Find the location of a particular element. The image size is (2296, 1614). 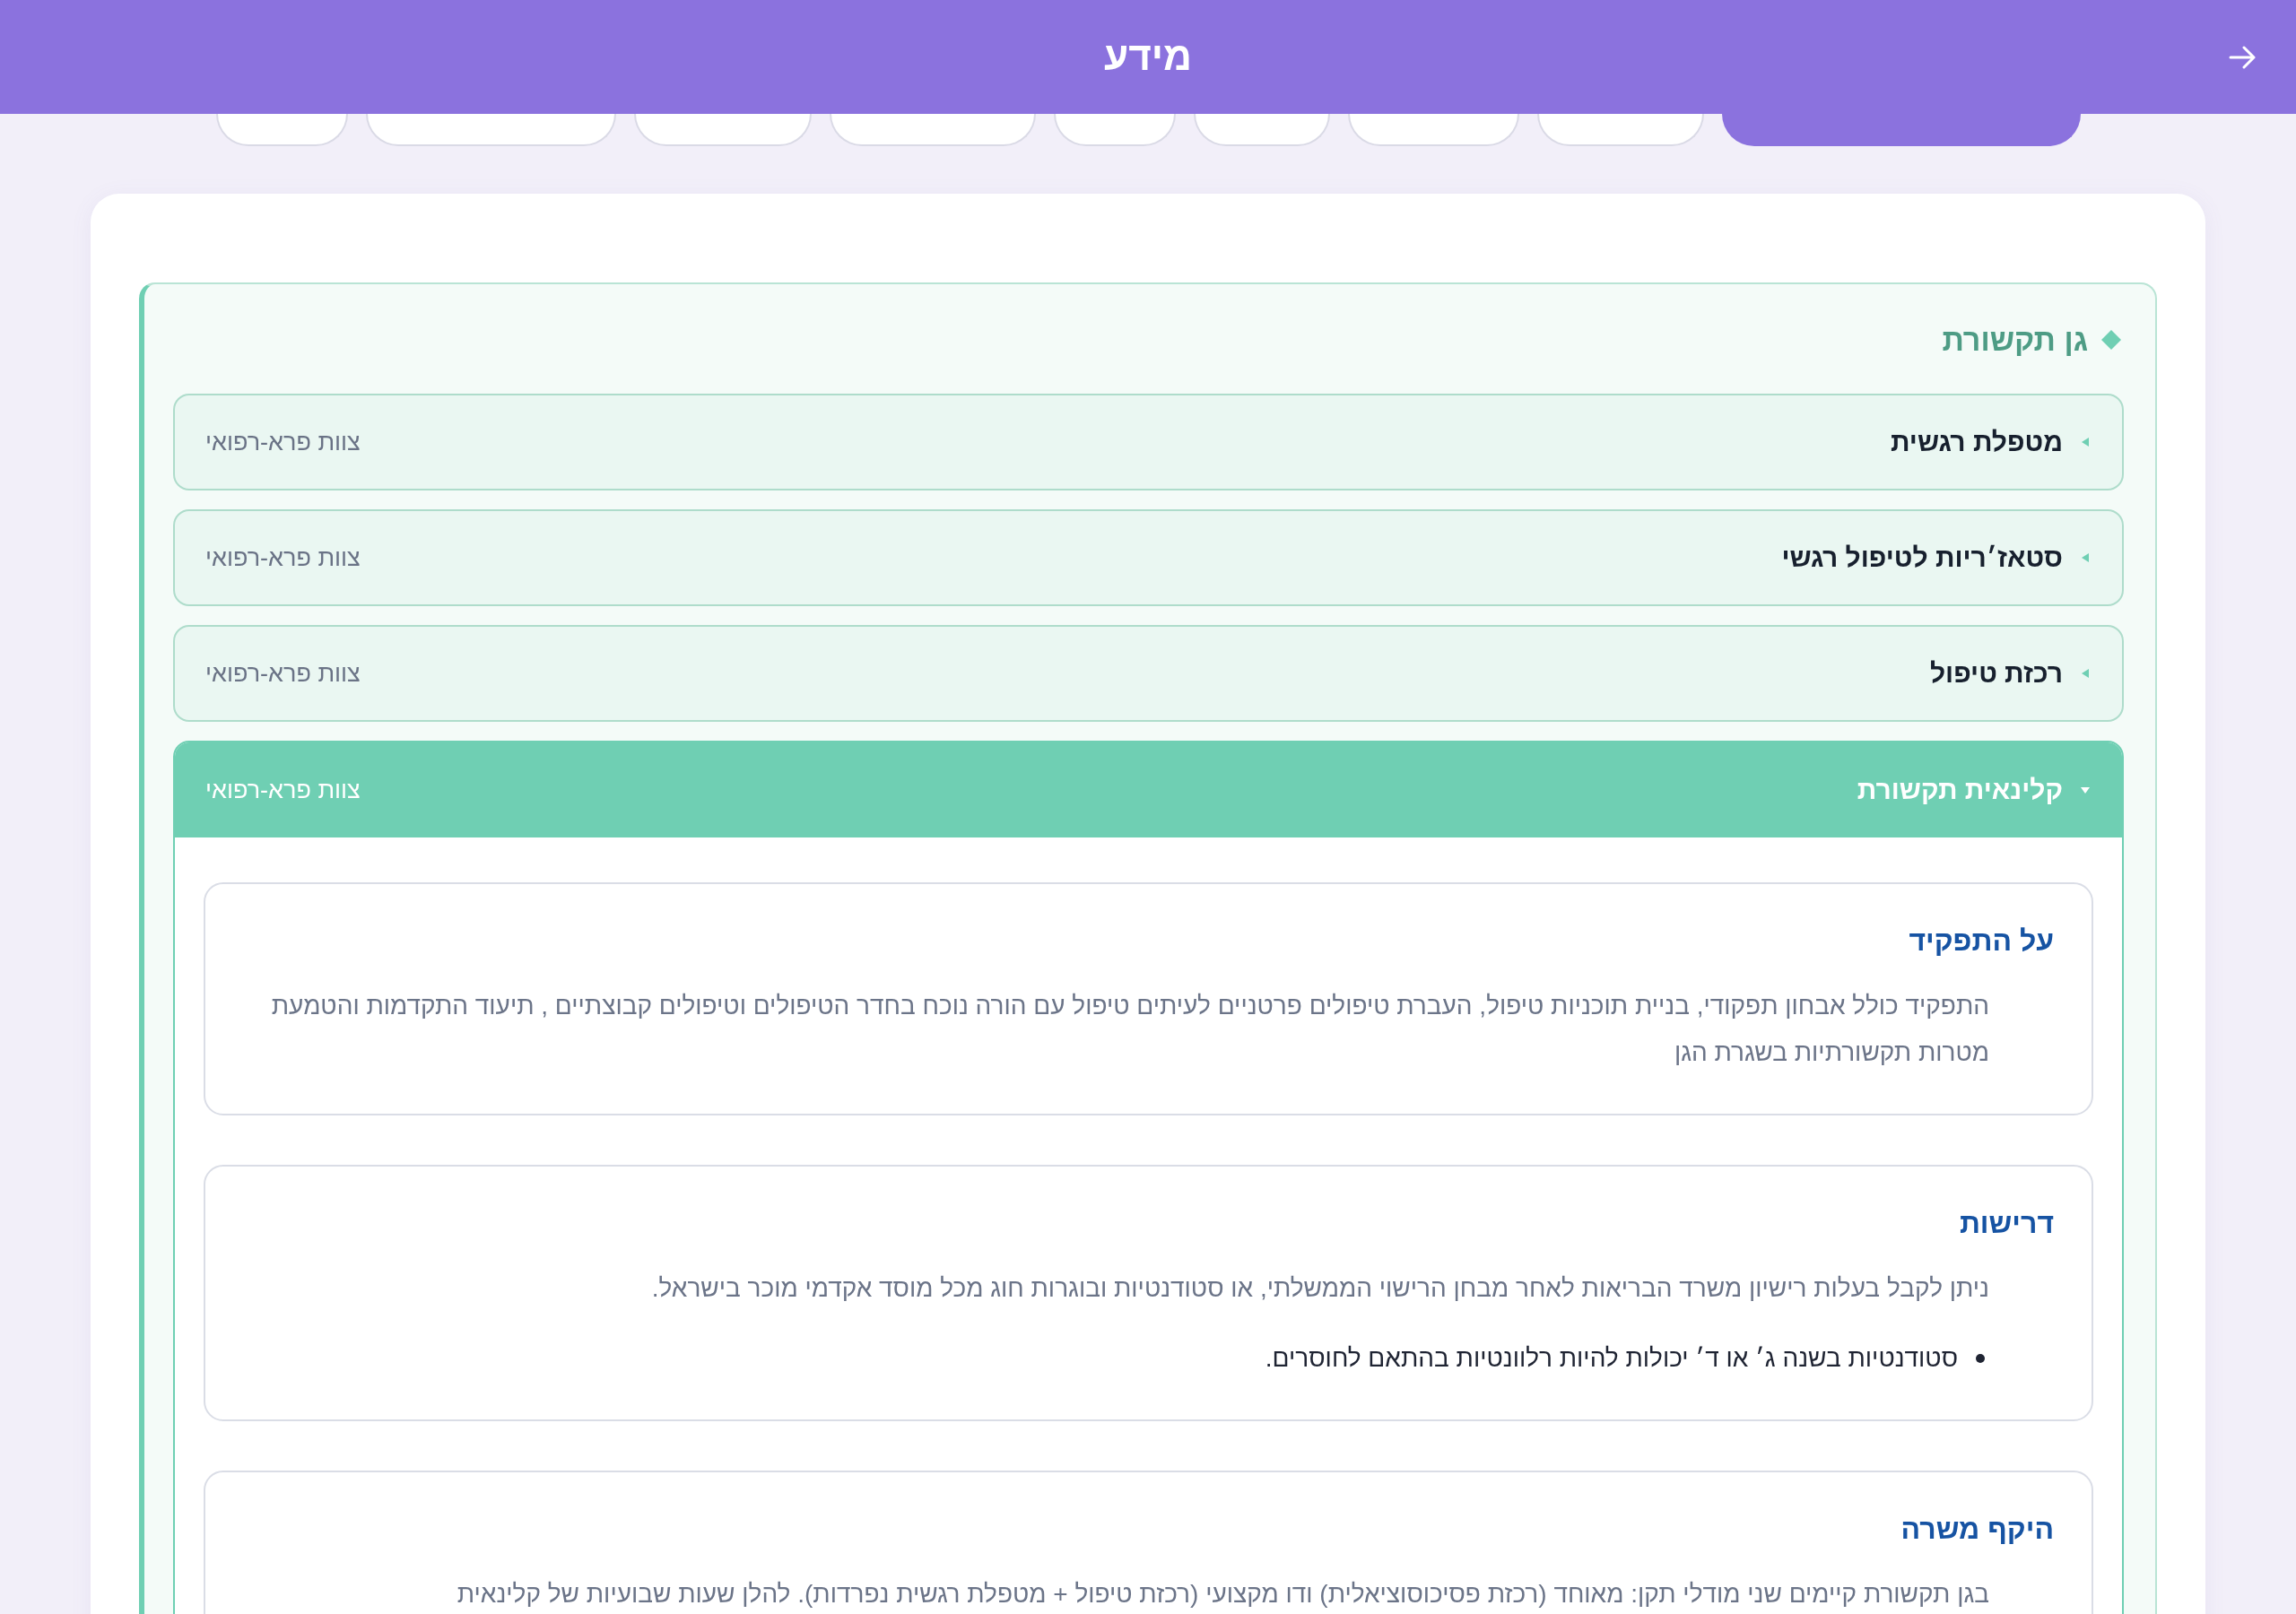

card-text: בגן תקשורת קיימים שני מודלי תקן: מאוחד (רכזת פסיכוסוציאלית) ודו מקצועי (רכזת טיפול + מטפלת רגשית נפרדות). להלן שעות שבועיות של קלינאית is located at coordinates (1222, 1594).